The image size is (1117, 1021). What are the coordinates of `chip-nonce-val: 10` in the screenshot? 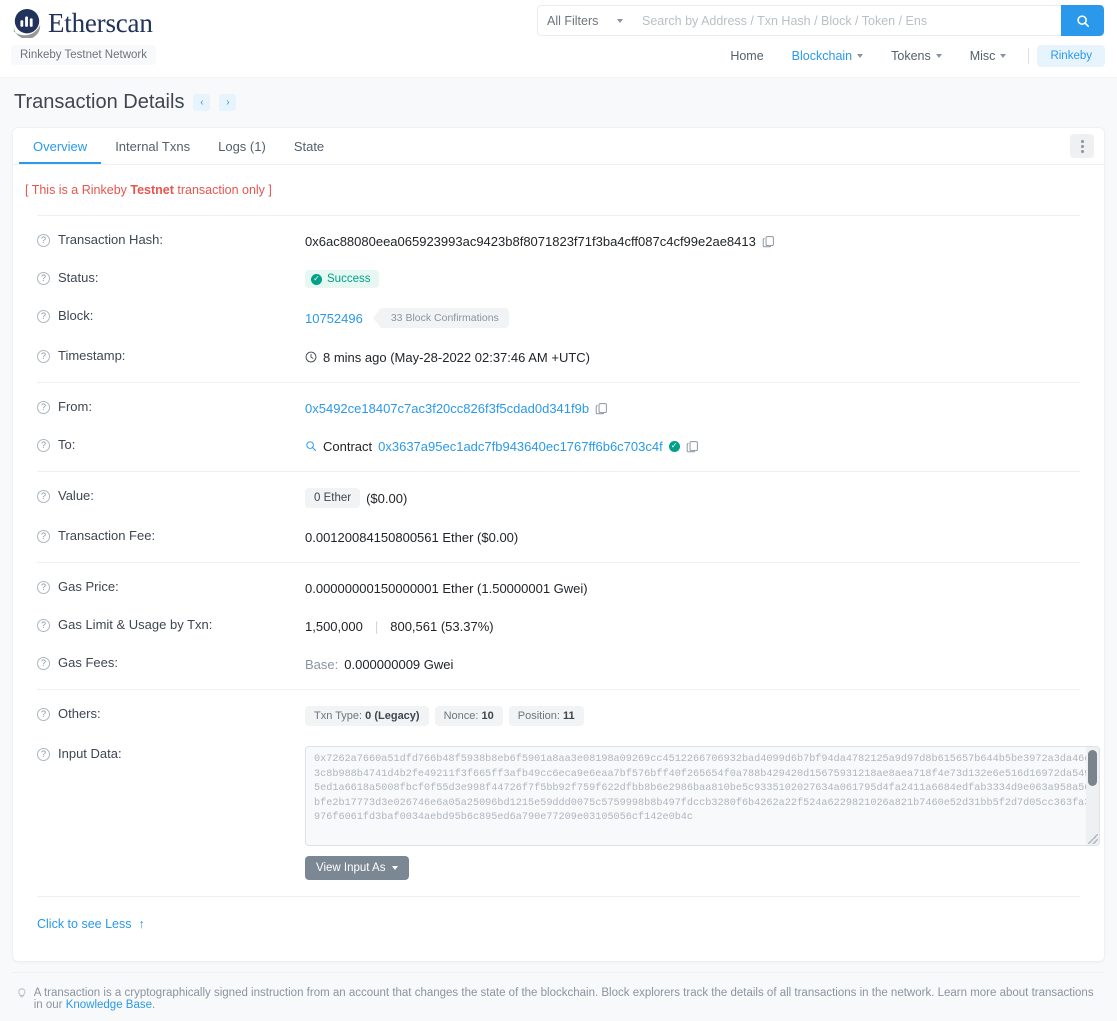 It's located at (487, 716).